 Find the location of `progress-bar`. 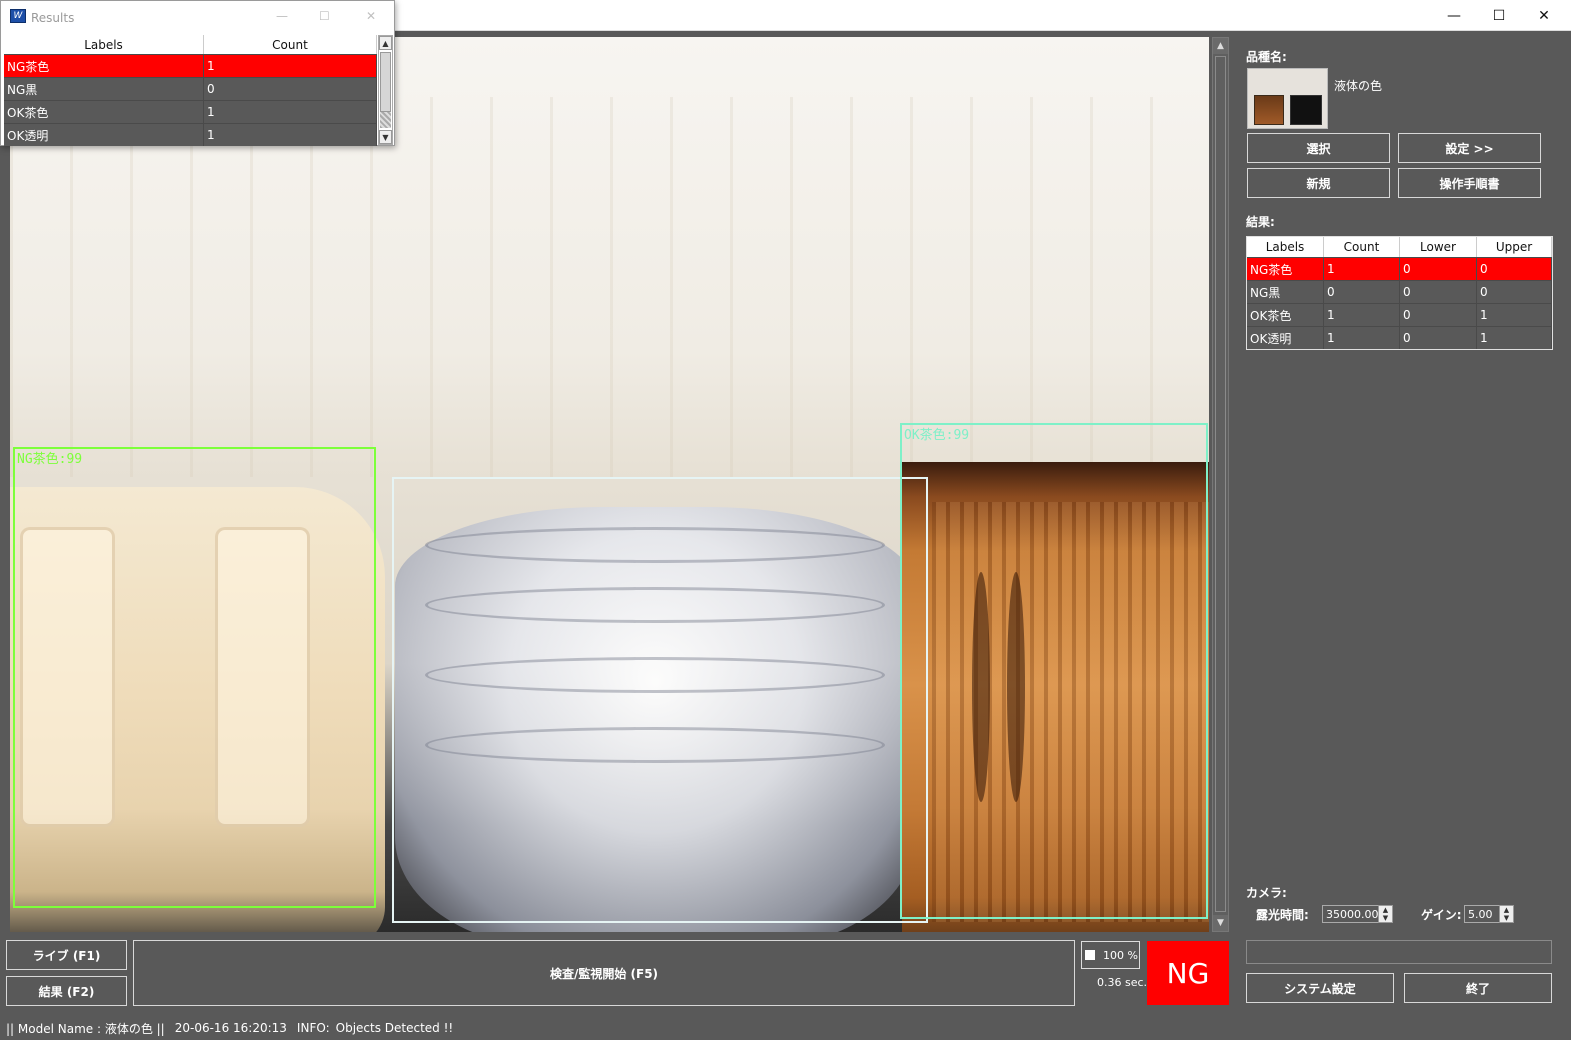

progress-bar is located at coordinates (1399, 952).